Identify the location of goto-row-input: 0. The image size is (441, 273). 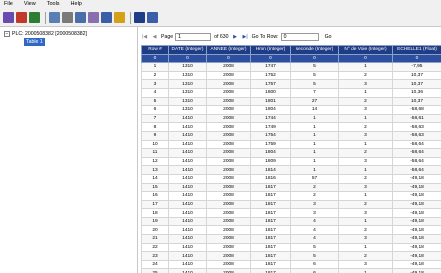
(299, 36).